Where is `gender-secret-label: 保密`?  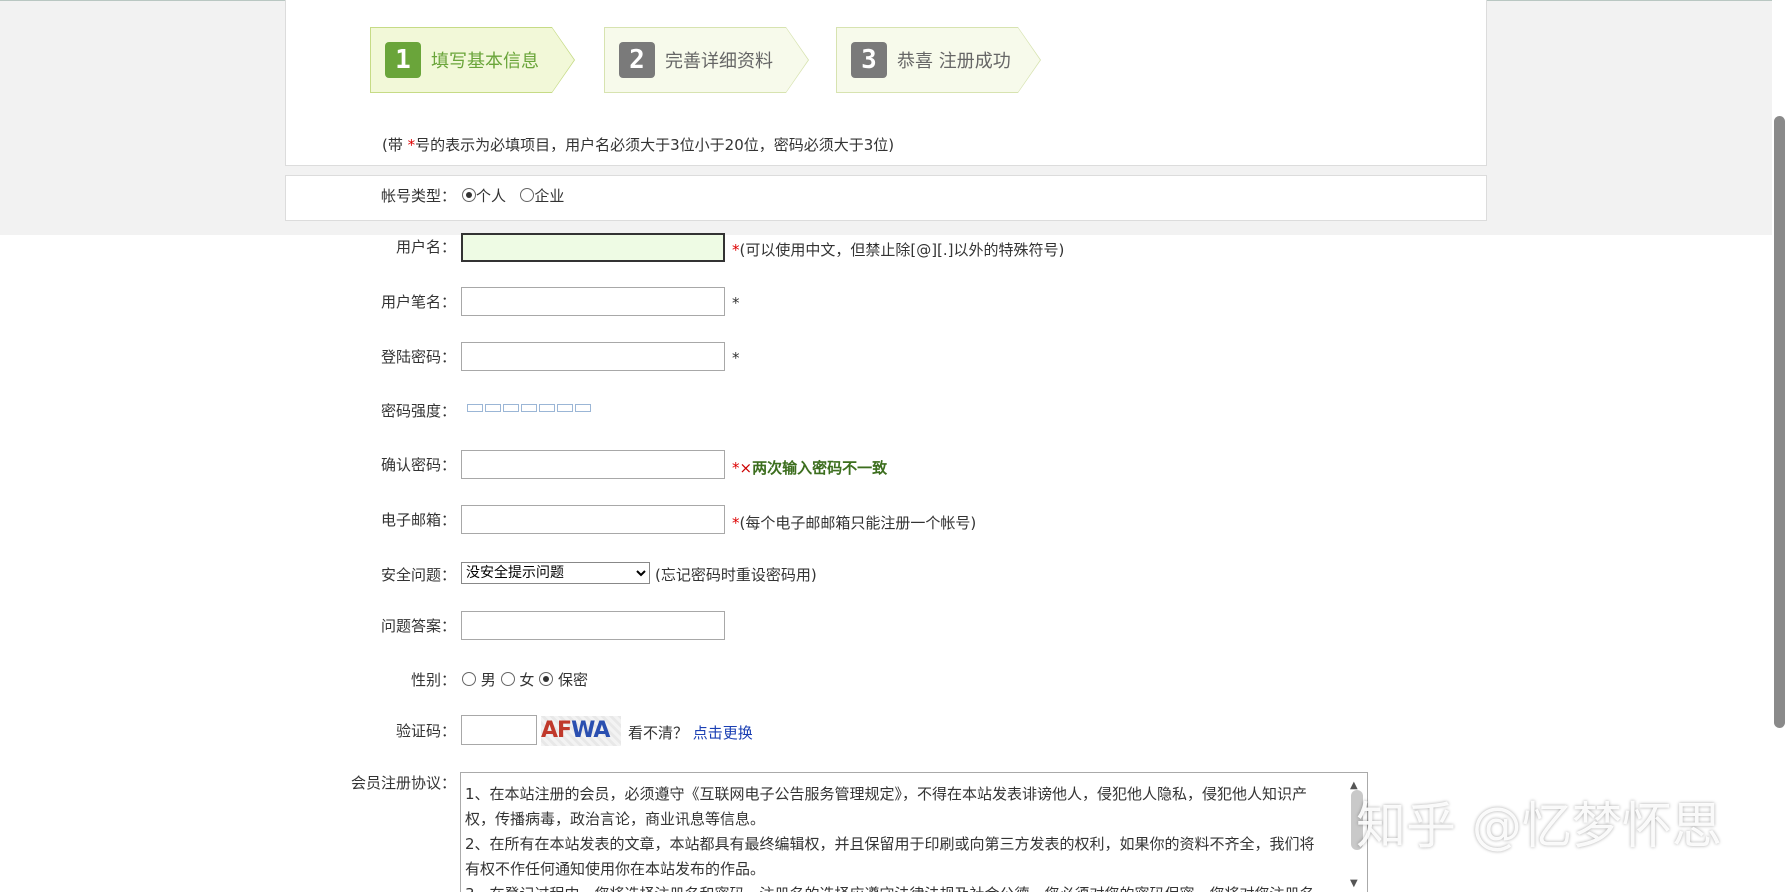 gender-secret-label: 保密 is located at coordinates (572, 680).